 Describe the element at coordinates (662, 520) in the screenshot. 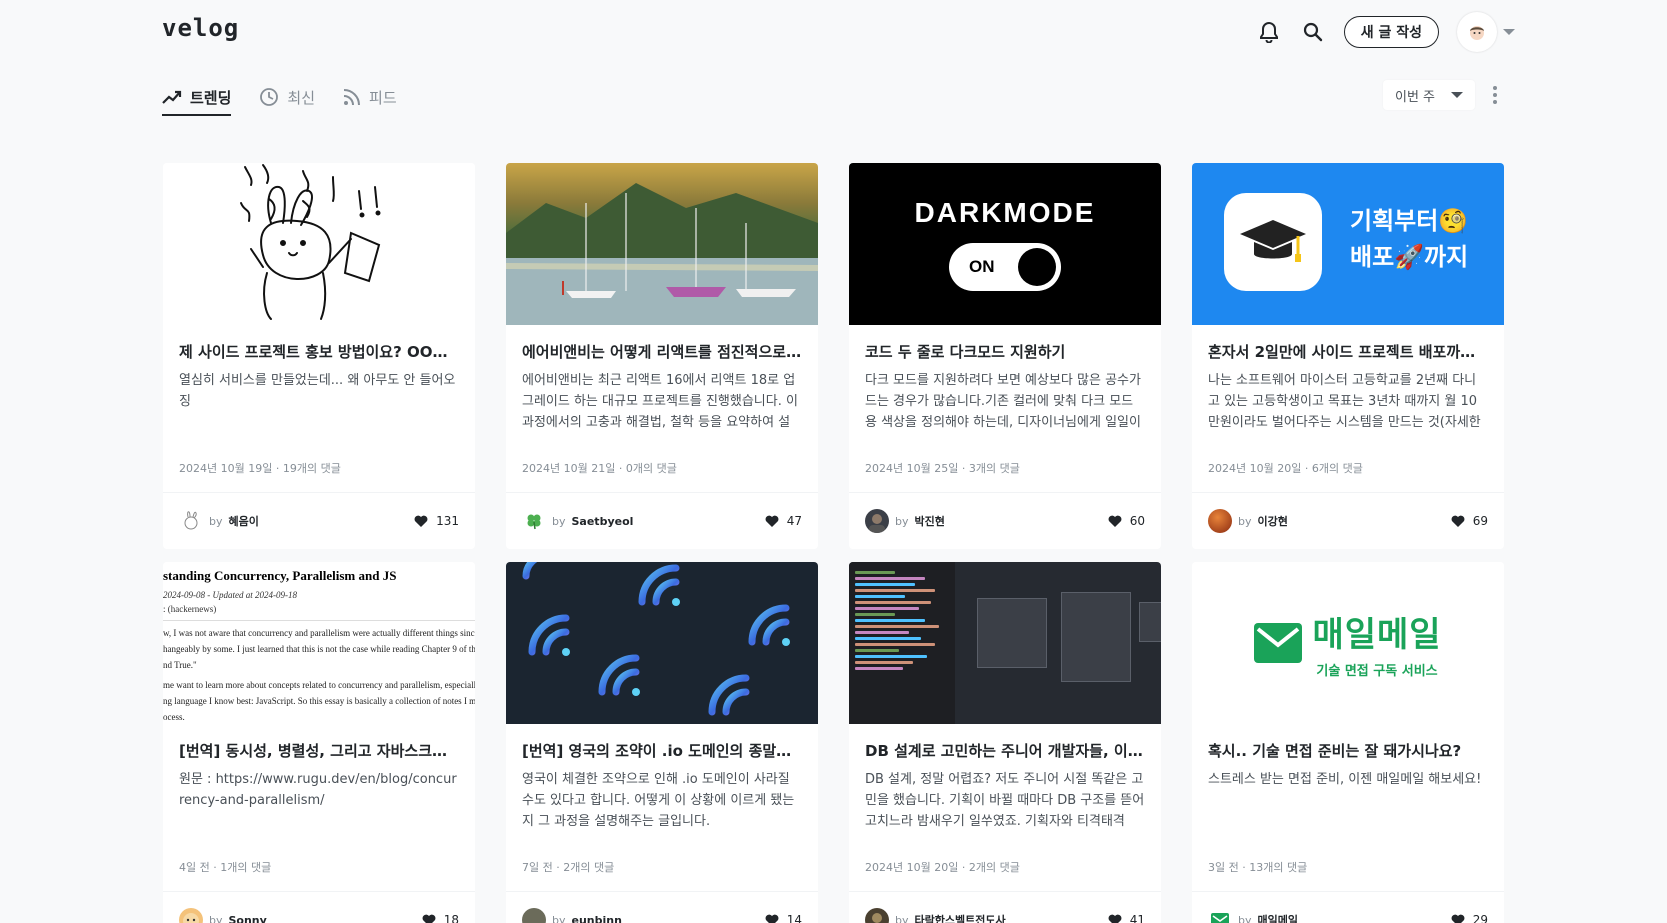

I see `post-footer: by Saetbyeol 47` at that location.